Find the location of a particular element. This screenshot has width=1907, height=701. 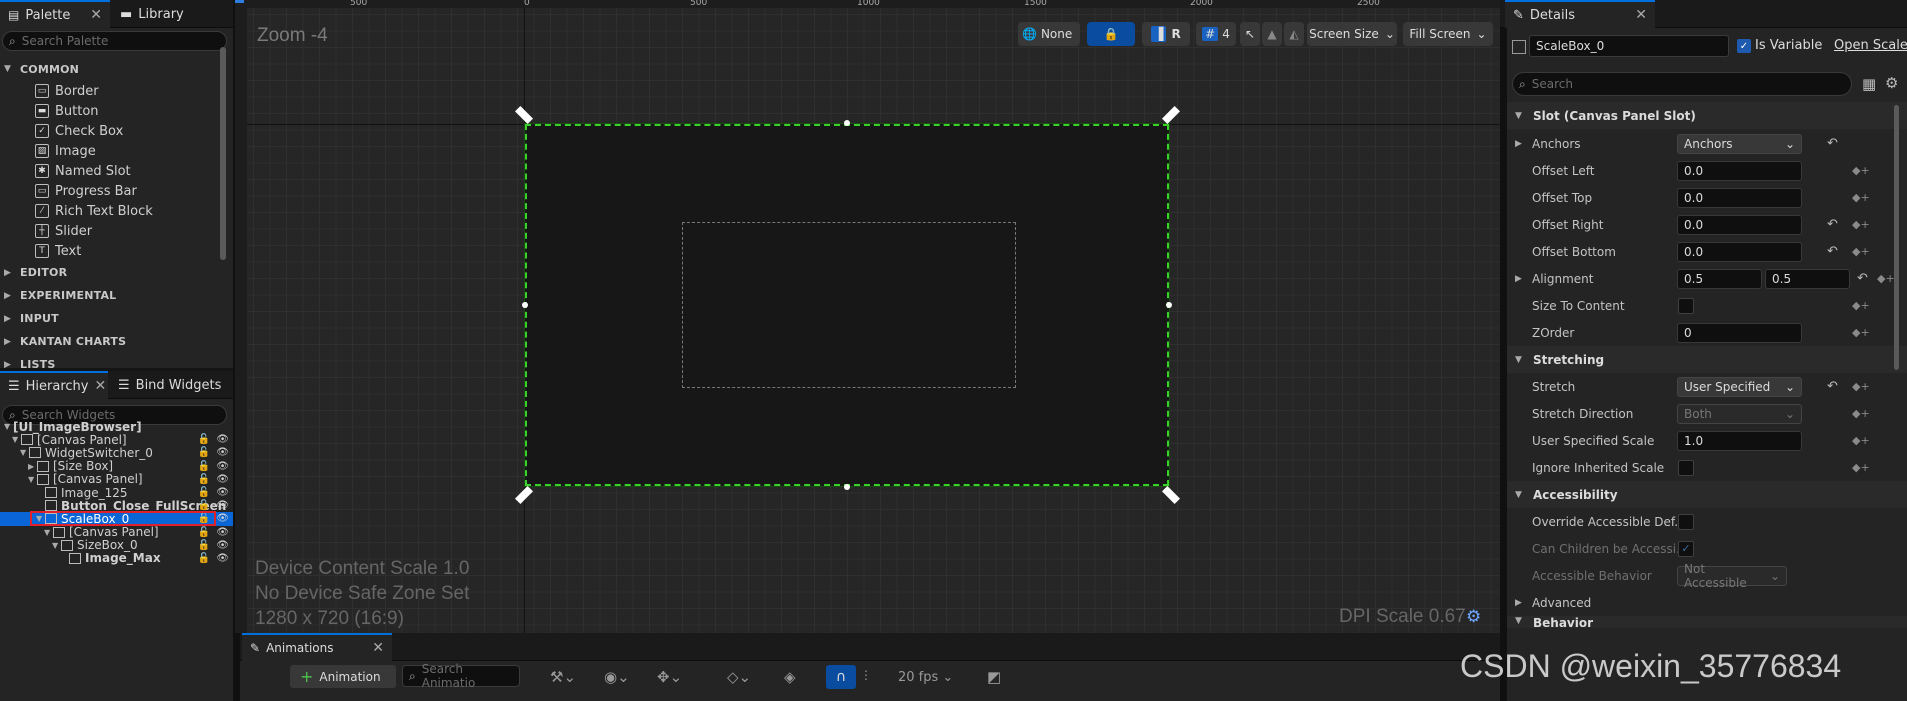

eye-icon: ◉⌄ is located at coordinates (617, 677).